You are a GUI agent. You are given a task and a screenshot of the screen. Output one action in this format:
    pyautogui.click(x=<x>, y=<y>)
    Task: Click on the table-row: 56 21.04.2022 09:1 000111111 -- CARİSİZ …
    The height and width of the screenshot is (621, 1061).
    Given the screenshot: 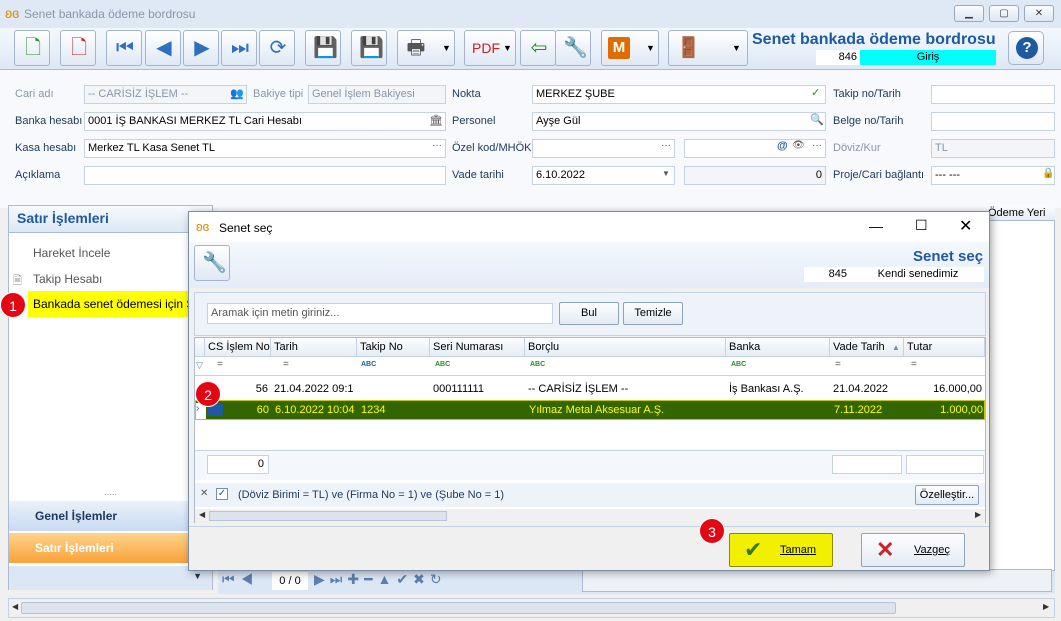 What is the action you would take?
    pyautogui.click(x=590, y=389)
    